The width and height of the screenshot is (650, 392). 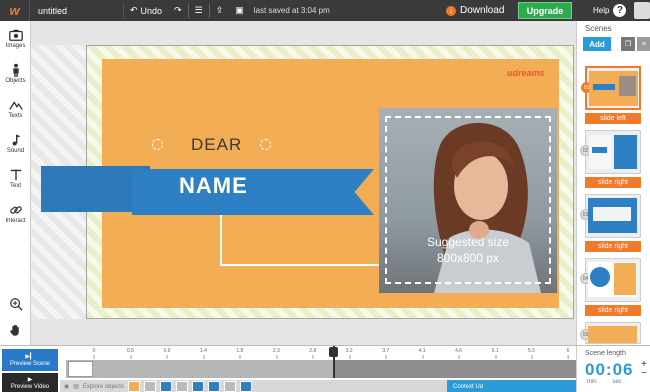 What do you see at coordinates (620, 10) in the screenshot?
I see `help-icon: ?` at bounding box center [620, 10].